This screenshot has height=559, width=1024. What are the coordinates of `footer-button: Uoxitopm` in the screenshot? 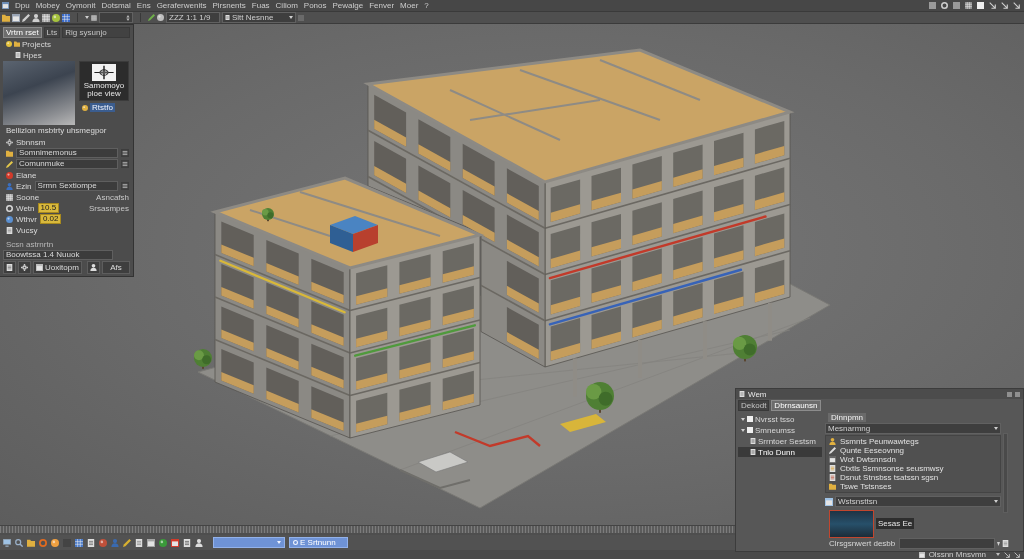 It's located at (57, 267).